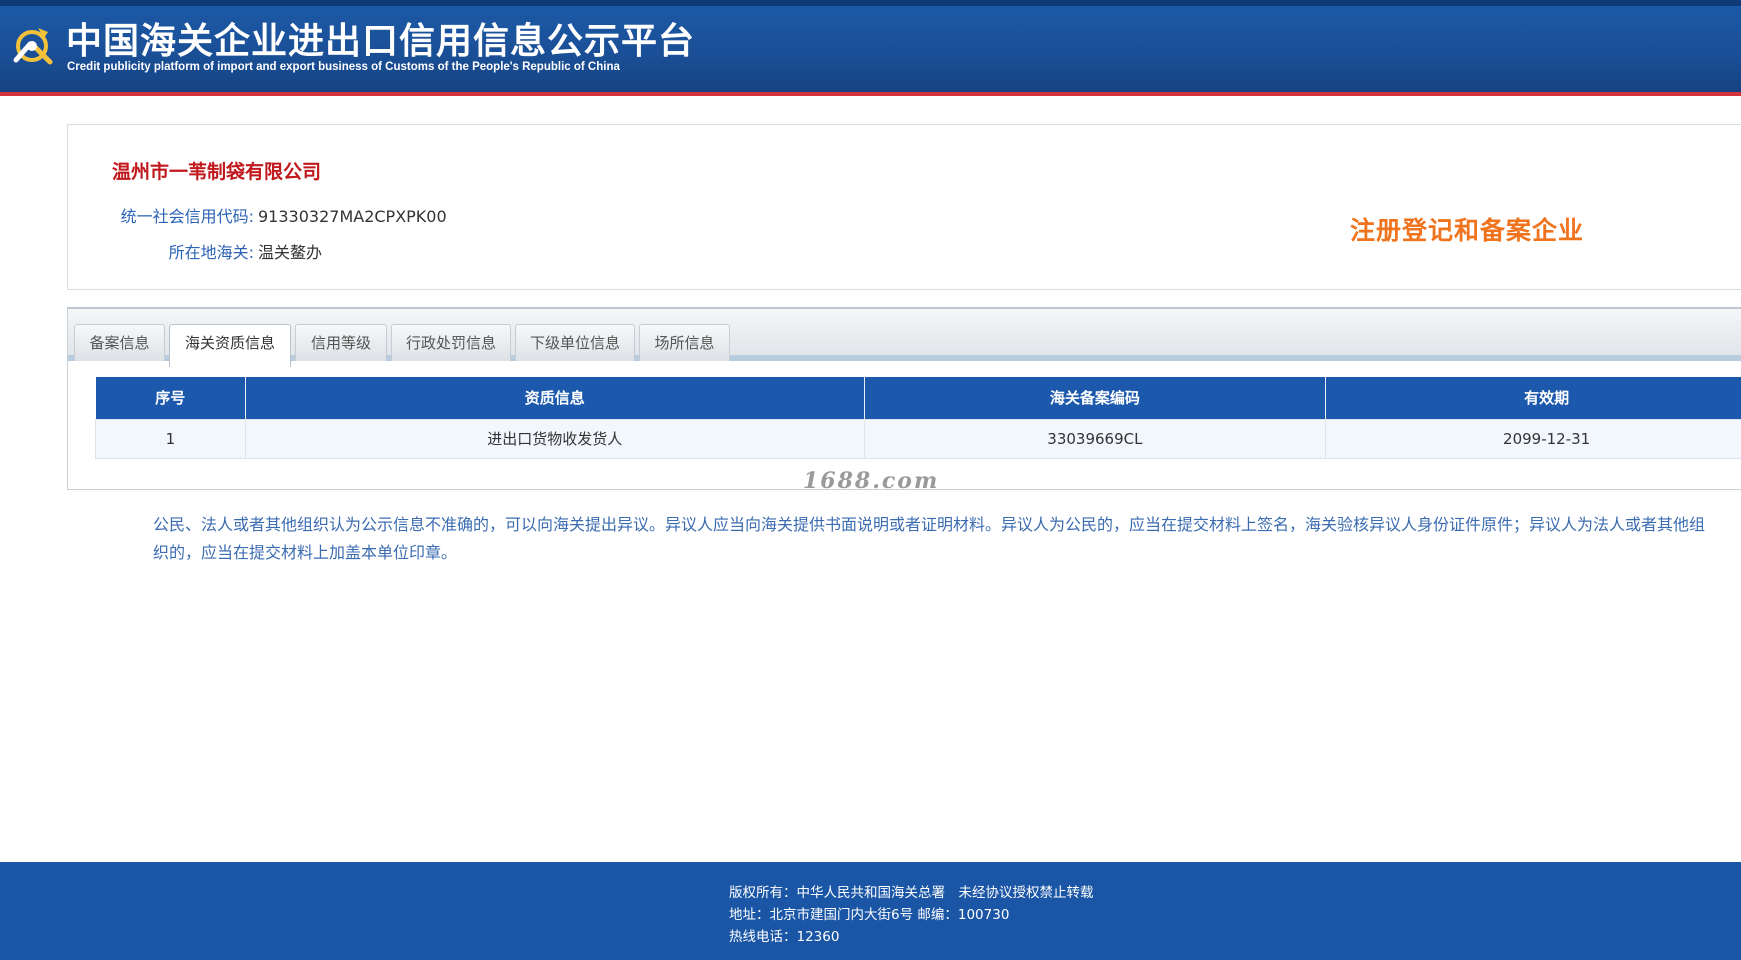 The height and width of the screenshot is (960, 1741). Describe the element at coordinates (1467, 230) in the screenshot. I see `registration-badge: 注册登记和备案企业` at that location.